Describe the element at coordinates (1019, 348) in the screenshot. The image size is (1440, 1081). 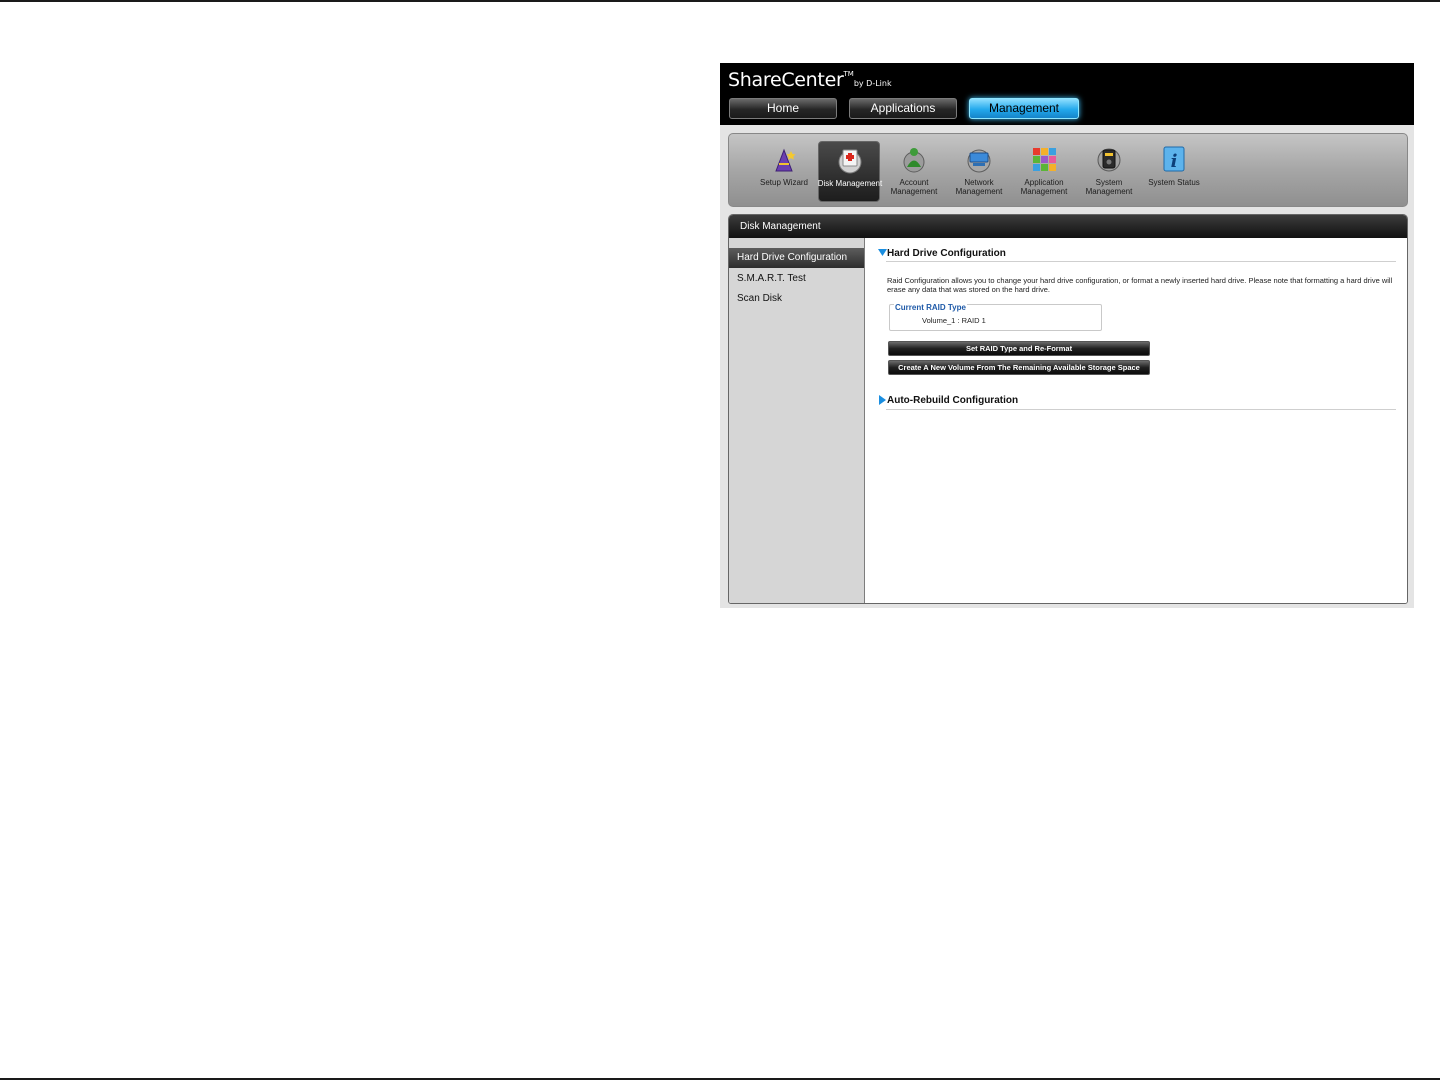
I see `set-raid-button: Set RAID Type and Re-Format` at that location.